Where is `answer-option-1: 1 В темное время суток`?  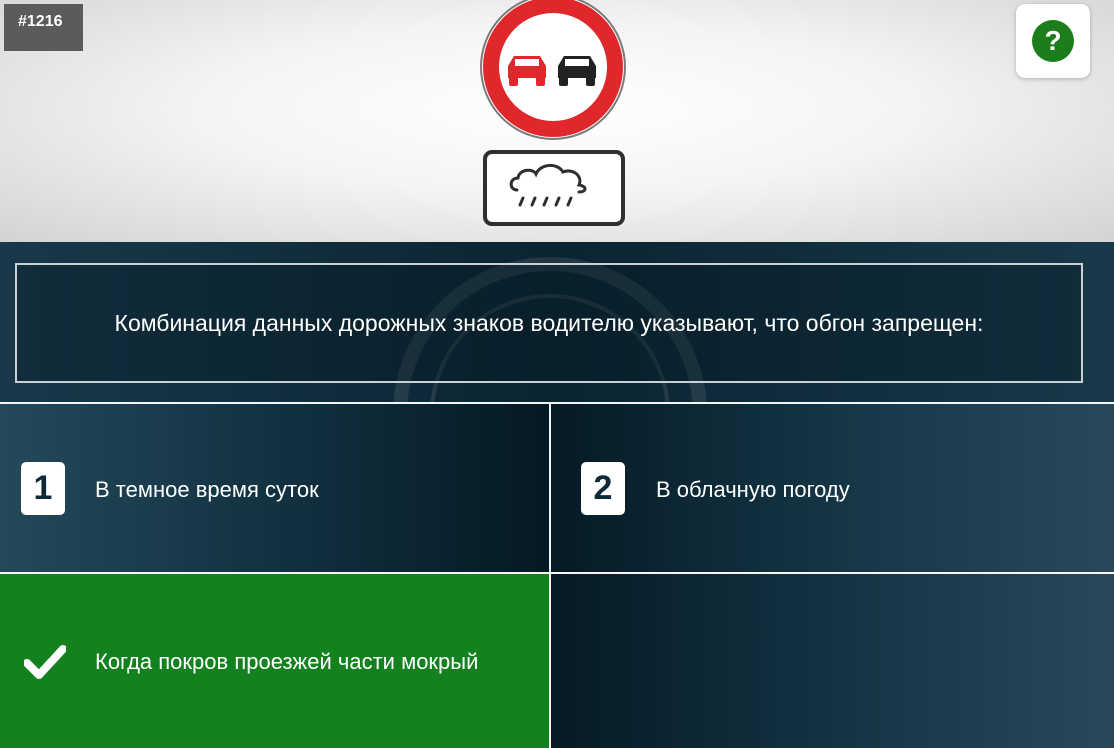 answer-option-1: 1 В темное время суток is located at coordinates (274, 488).